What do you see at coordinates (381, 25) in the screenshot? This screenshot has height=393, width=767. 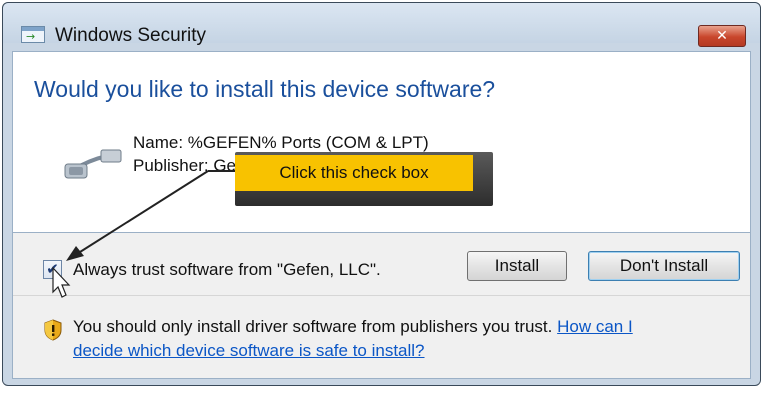 I see `title-bar: → Windows Security ✕` at bounding box center [381, 25].